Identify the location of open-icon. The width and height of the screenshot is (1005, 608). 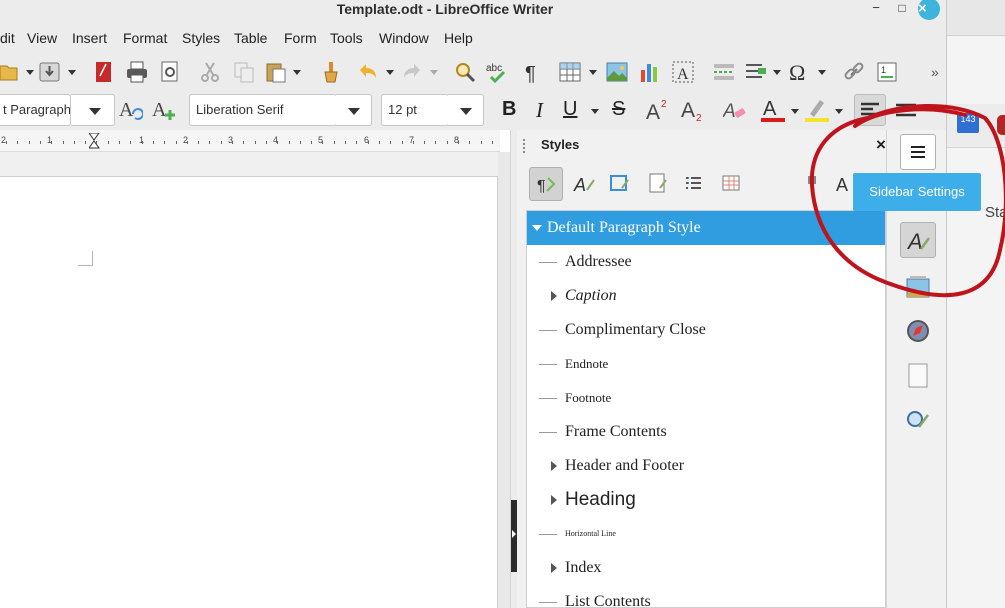
(12, 72).